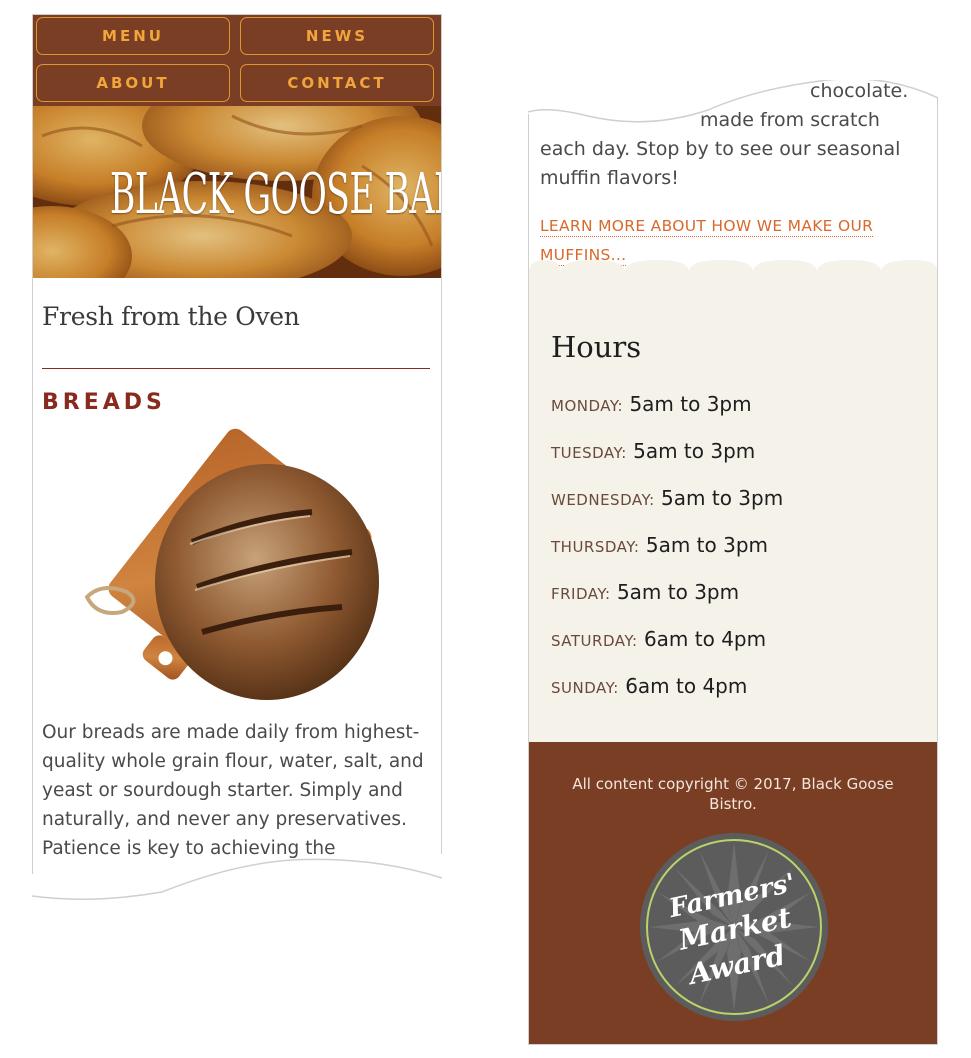 The image size is (971, 1058). What do you see at coordinates (32, 444) in the screenshot?
I see `left-phone-border-left` at bounding box center [32, 444].